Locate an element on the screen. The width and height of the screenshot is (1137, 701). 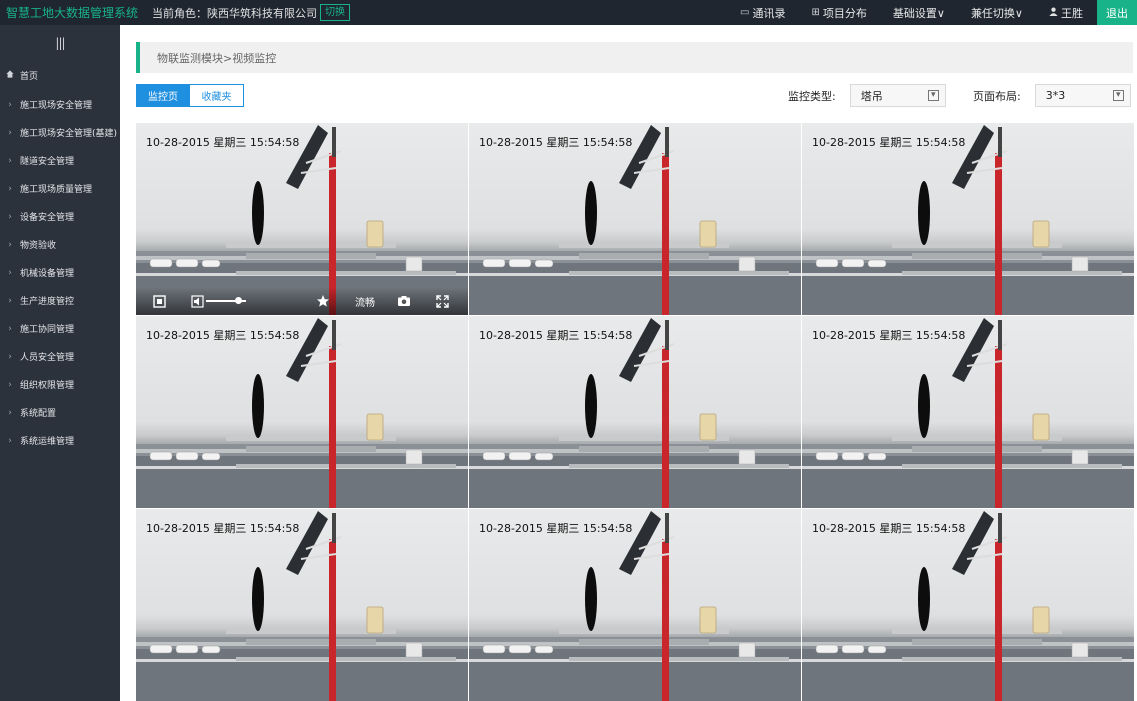
layout-label: 页面布局: is located at coordinates (997, 96).